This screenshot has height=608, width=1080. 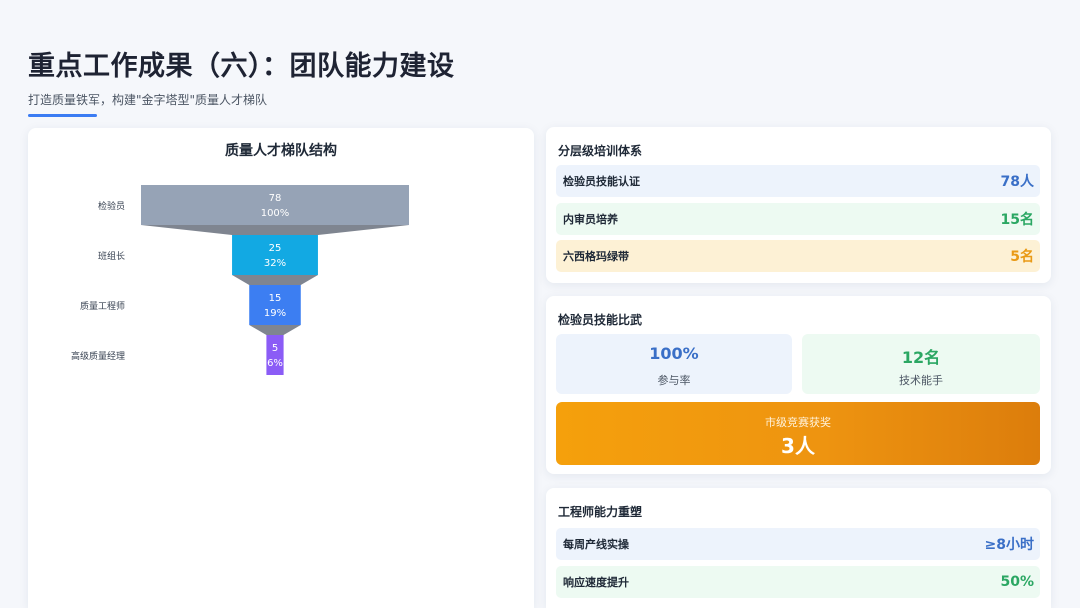 I want to click on funnel-value-label: 78, so click(x=275, y=198).